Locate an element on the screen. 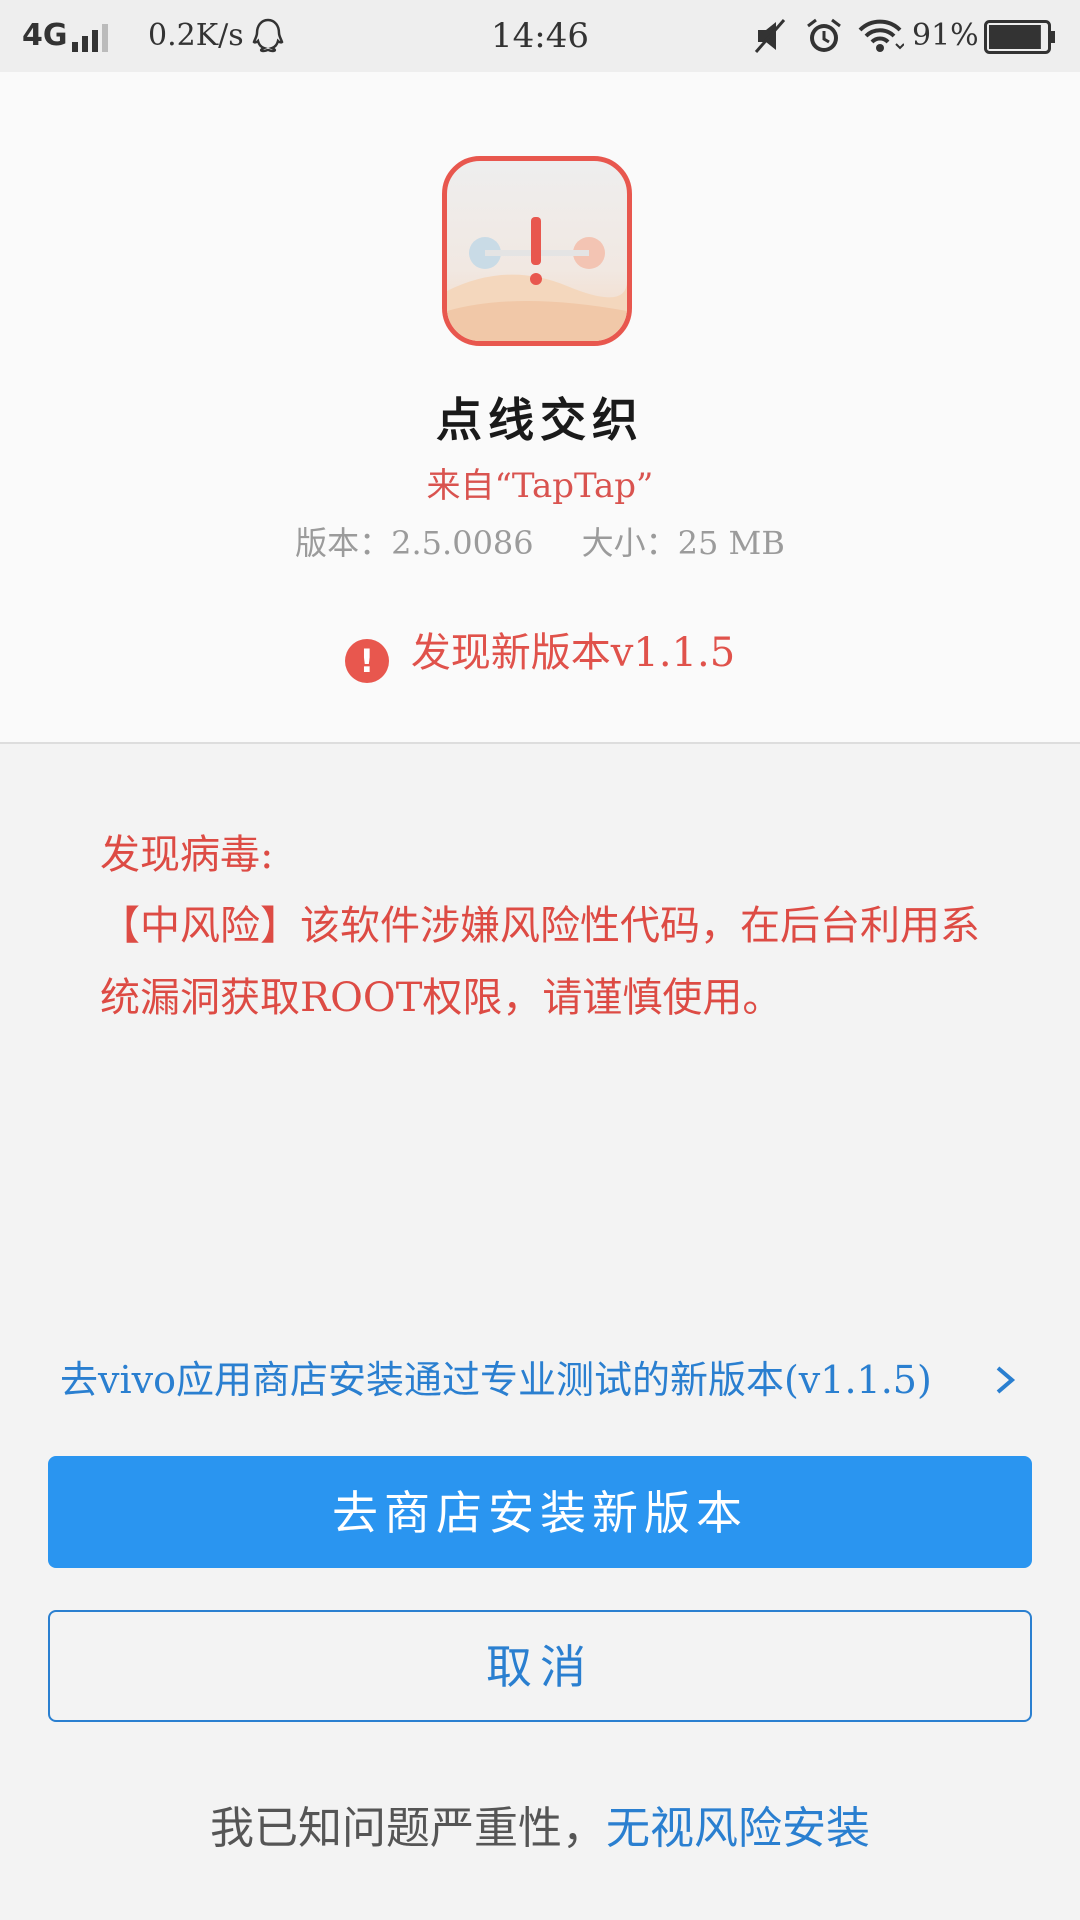 This screenshot has height=1920, width=1080. ignore-risk-install-link: 无视风险安装 is located at coordinates (738, 1828).